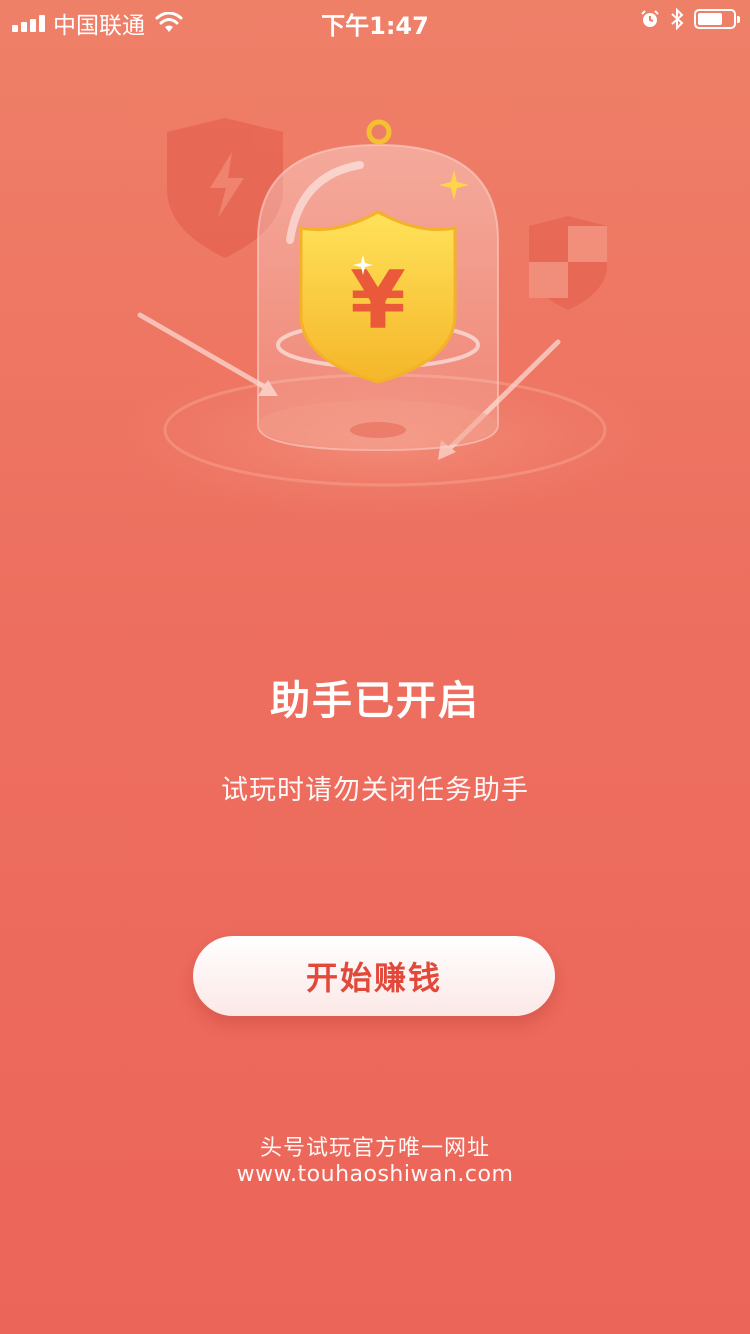 Image resolution: width=750 pixels, height=1334 pixels. Describe the element at coordinates (375, 790) in the screenshot. I see `page-subtitle: 试玩时请勿关闭任务助手` at that location.